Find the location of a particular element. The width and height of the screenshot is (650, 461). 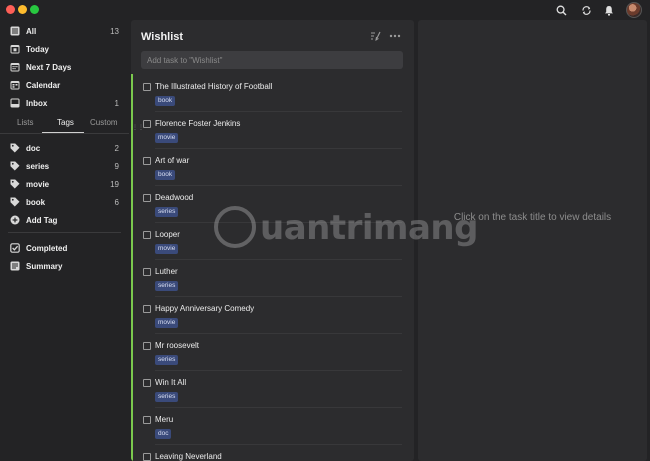

task-title: Looper is located at coordinates (167, 234).